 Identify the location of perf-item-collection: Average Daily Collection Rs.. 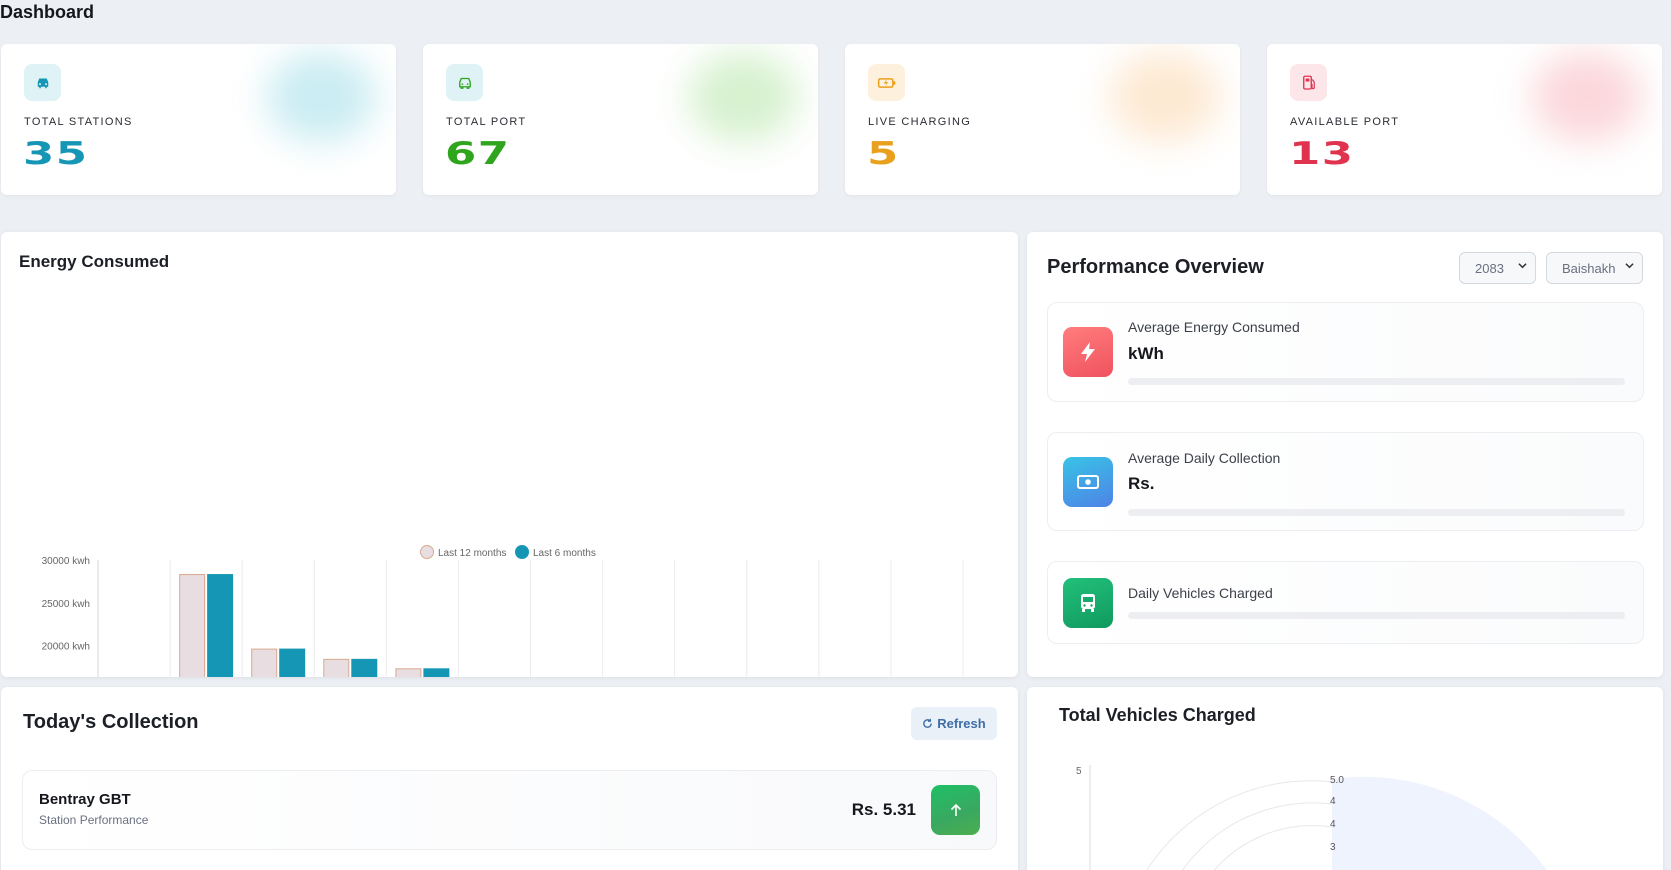
(1345, 481).